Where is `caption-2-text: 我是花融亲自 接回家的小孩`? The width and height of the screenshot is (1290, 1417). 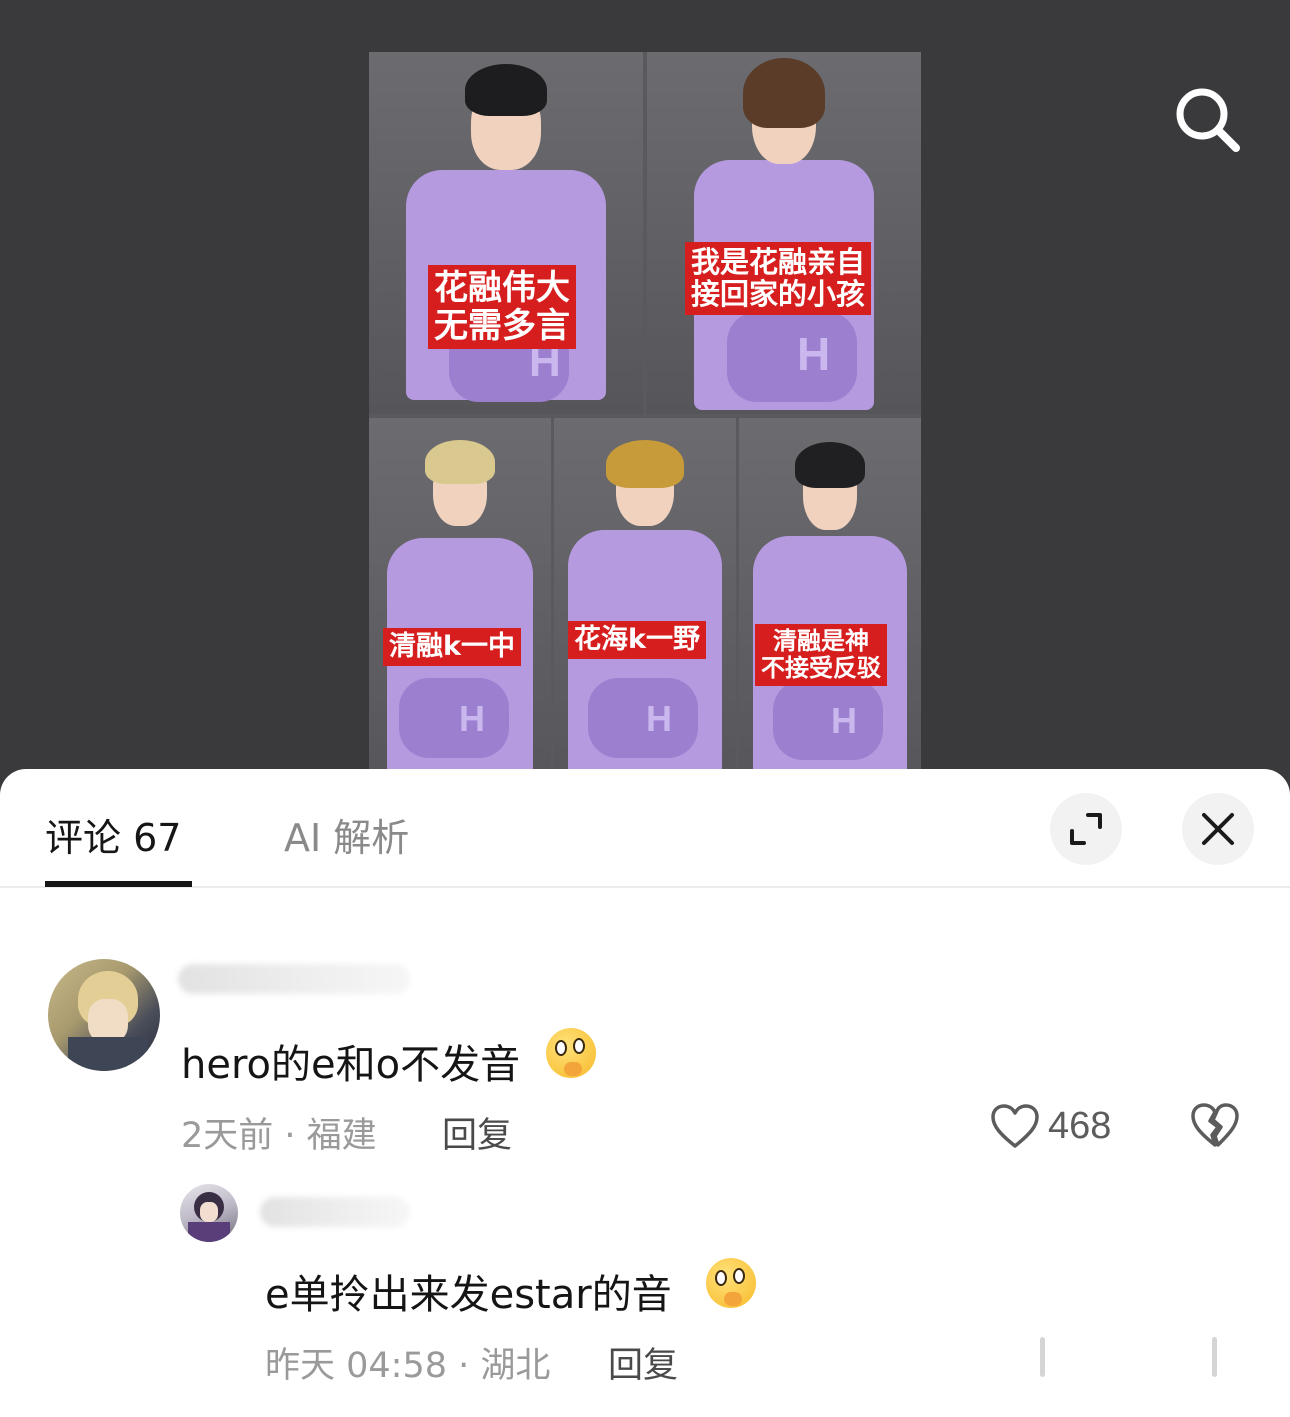
caption-2-text: 我是花融亲自 接回家的小孩 is located at coordinates (778, 278).